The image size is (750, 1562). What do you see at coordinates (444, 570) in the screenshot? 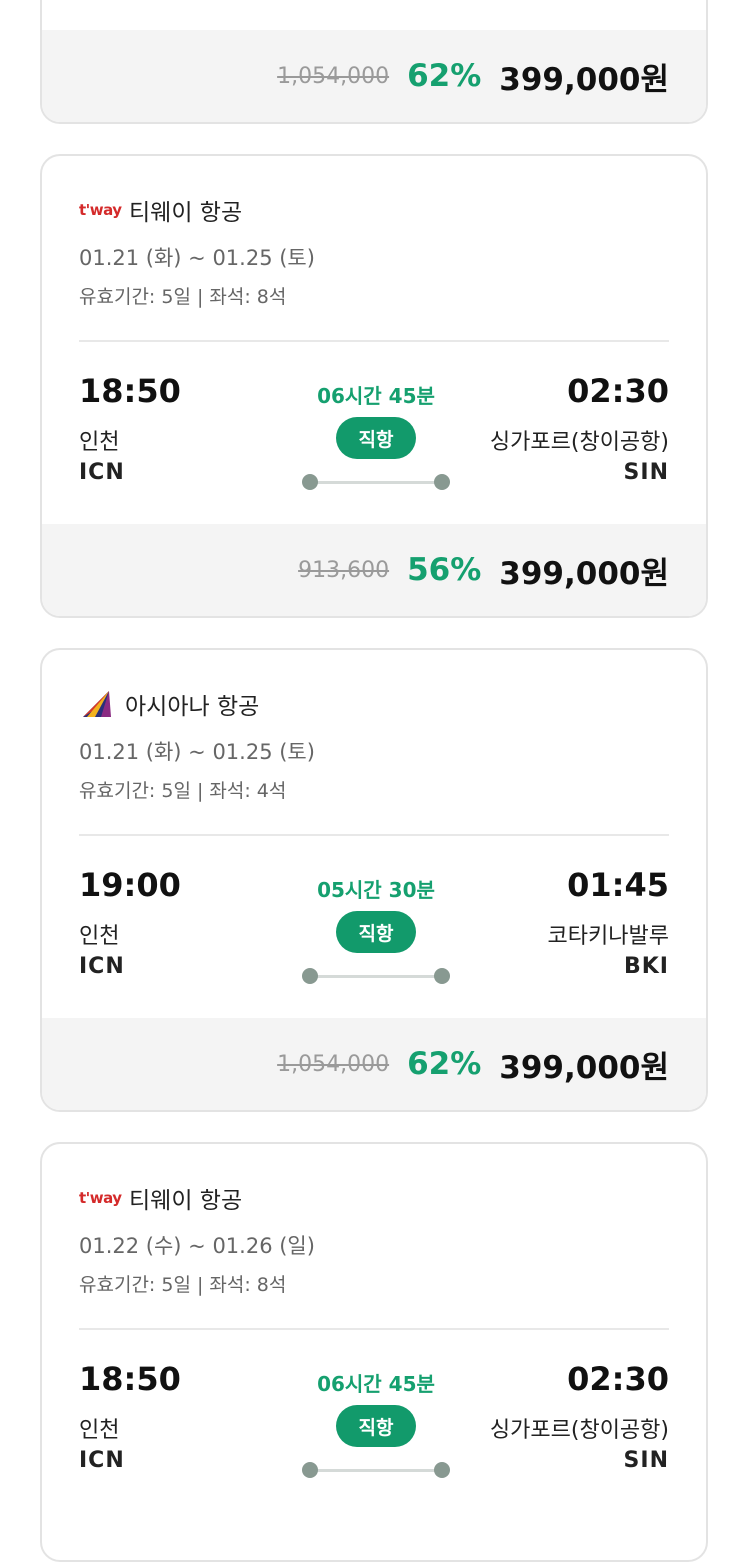
I see `discount-rate: 56%` at bounding box center [444, 570].